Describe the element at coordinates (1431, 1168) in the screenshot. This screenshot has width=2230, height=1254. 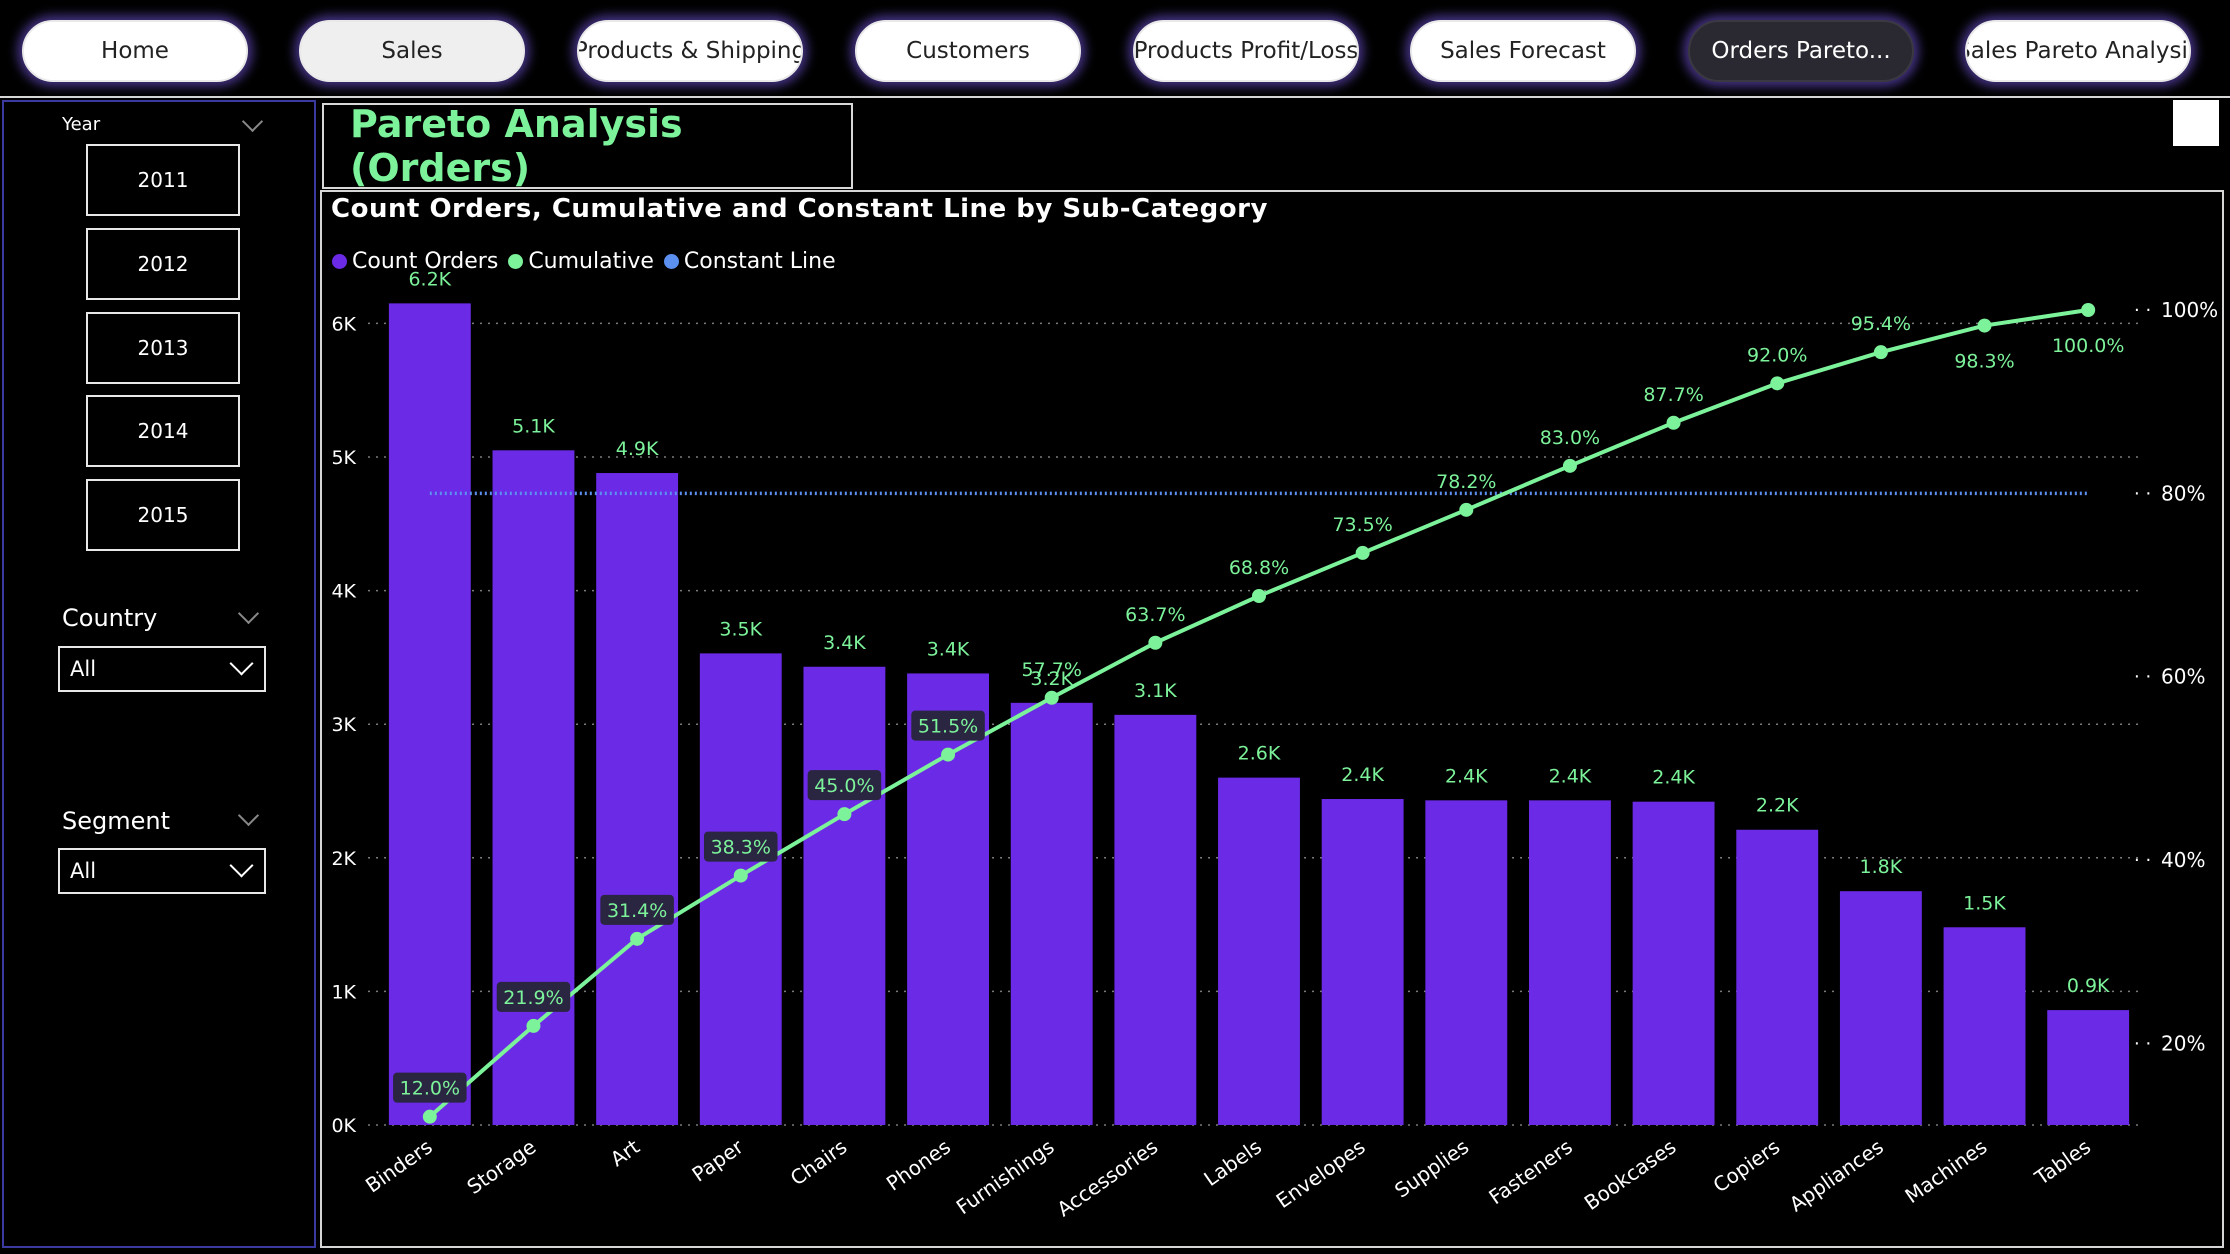
I see `x-tick-label: Supplies` at that location.